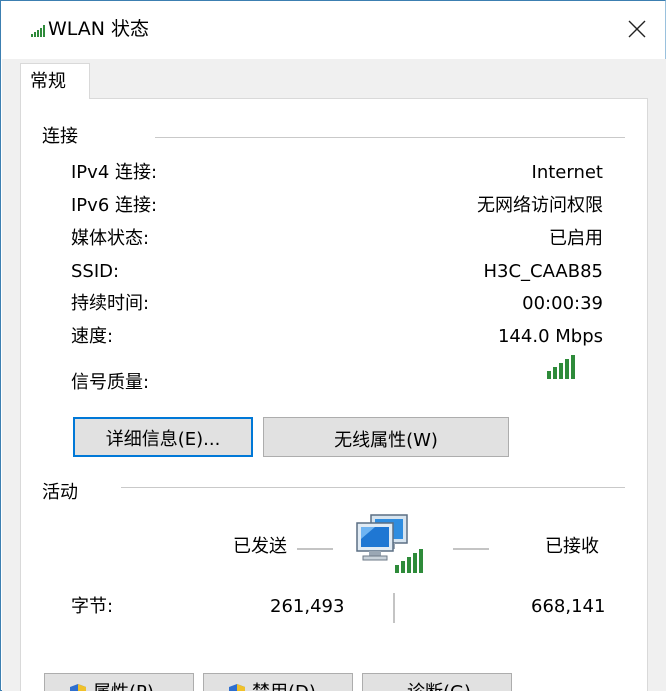 This screenshot has width=666, height=691. What do you see at coordinates (48, 81) in the screenshot?
I see `tab-general-label: 常规` at bounding box center [48, 81].